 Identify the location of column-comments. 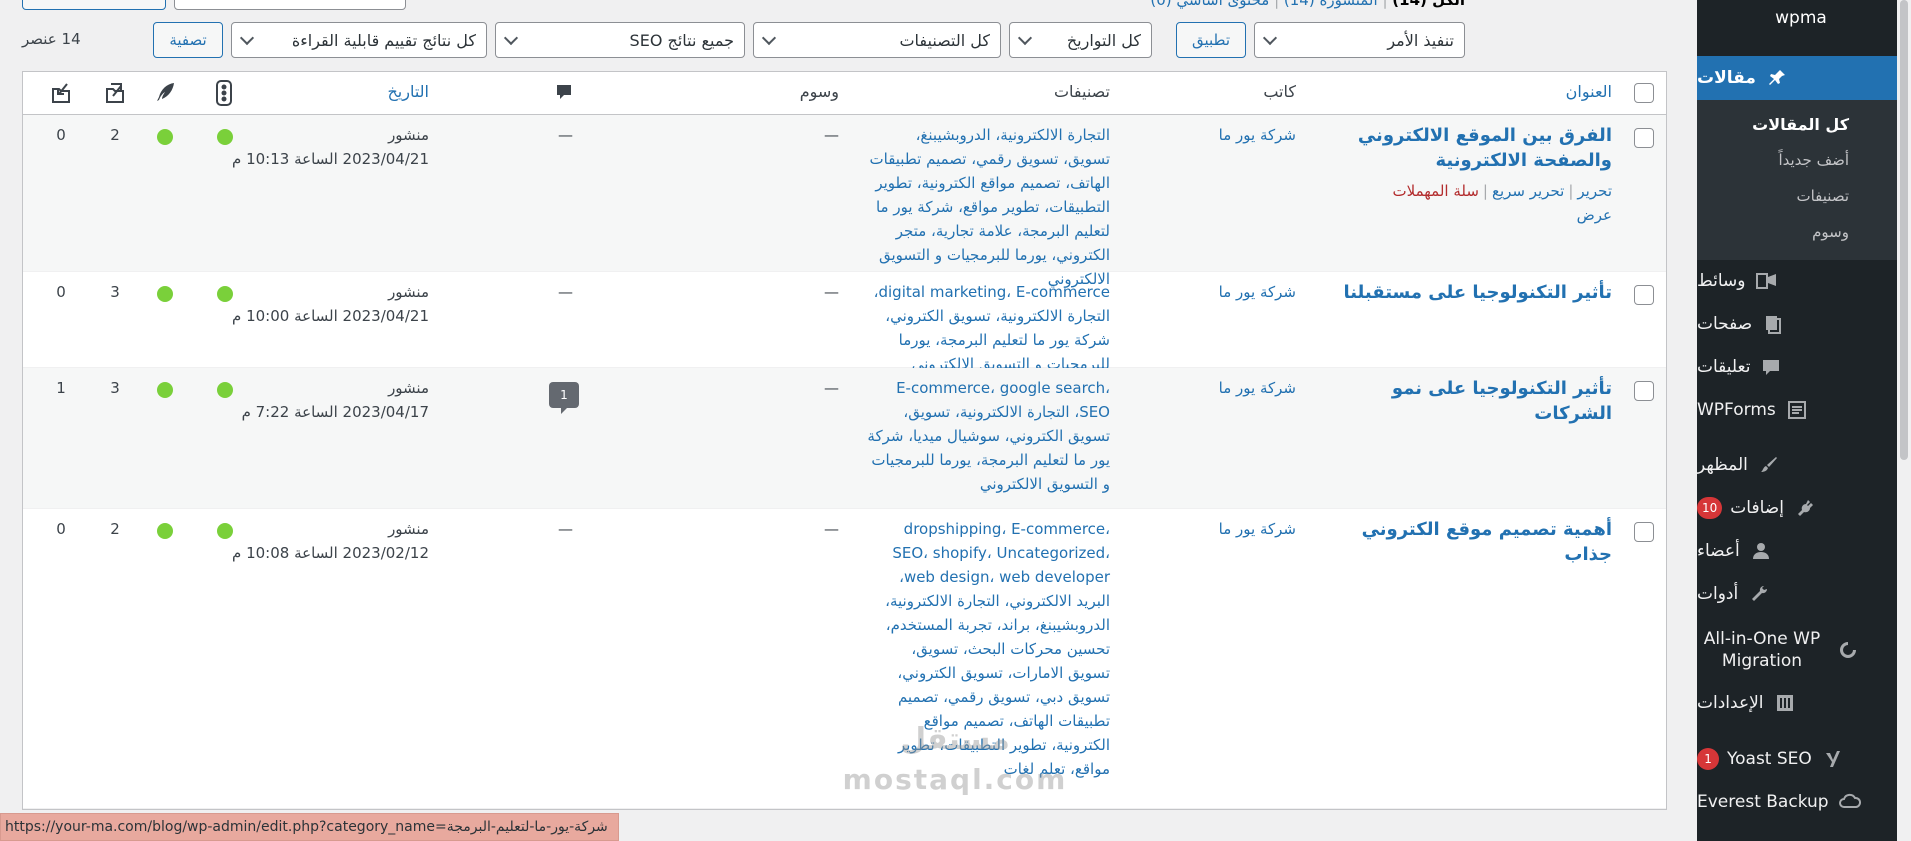
(564, 94).